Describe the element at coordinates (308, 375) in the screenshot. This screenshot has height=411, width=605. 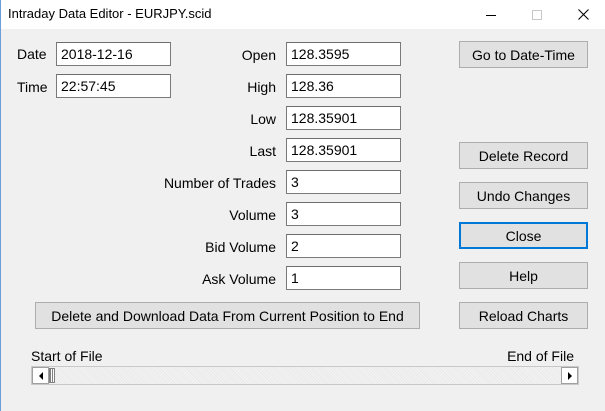
I see `scroll-track` at that location.